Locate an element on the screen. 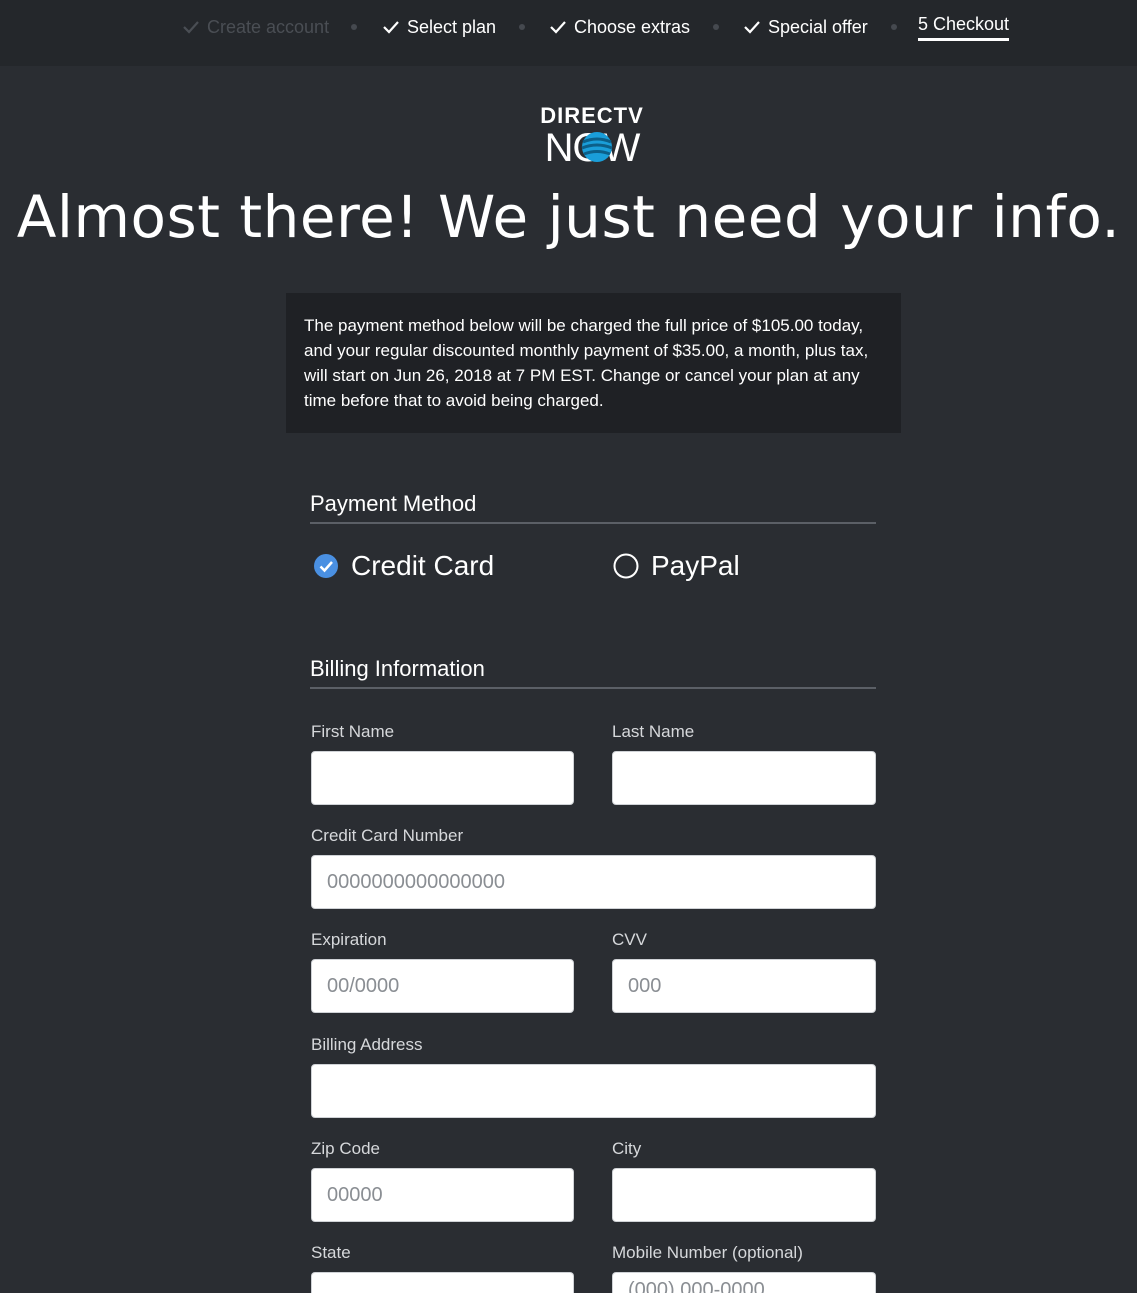 Image resolution: width=1137 pixels, height=1293 pixels. mobile-number-input is located at coordinates (744, 1282).